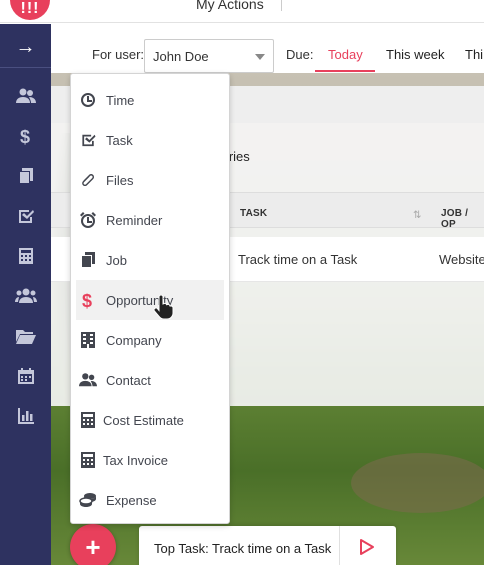 The height and width of the screenshot is (565, 484). I want to click on menu-item-files: Files, so click(150, 180).